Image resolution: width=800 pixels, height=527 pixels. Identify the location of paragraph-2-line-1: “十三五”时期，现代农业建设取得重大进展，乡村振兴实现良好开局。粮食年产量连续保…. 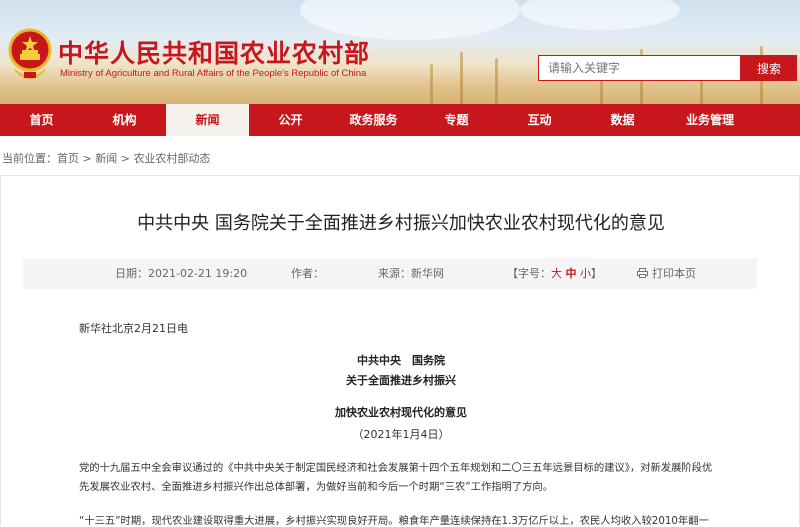
(394, 521).